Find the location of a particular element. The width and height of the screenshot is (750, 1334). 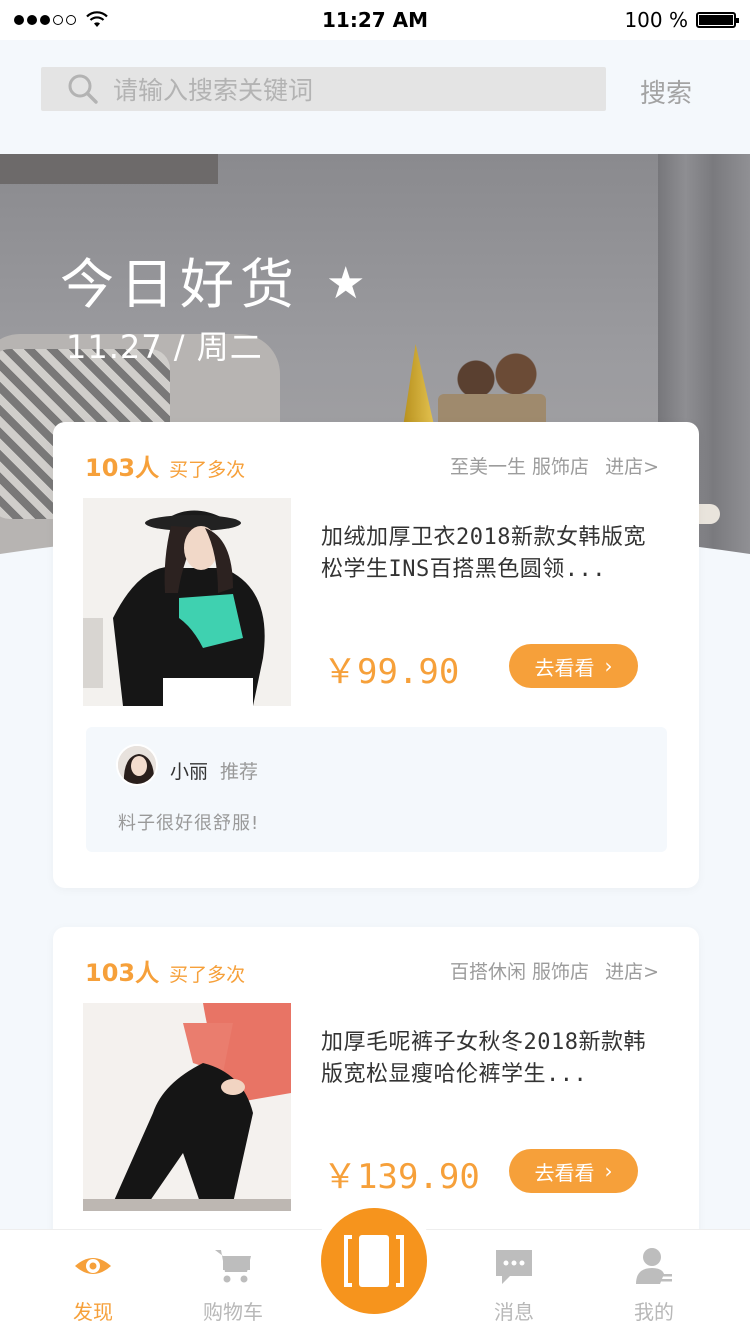

shop-name: 百搭休闲 服饰店 is located at coordinates (519, 972).